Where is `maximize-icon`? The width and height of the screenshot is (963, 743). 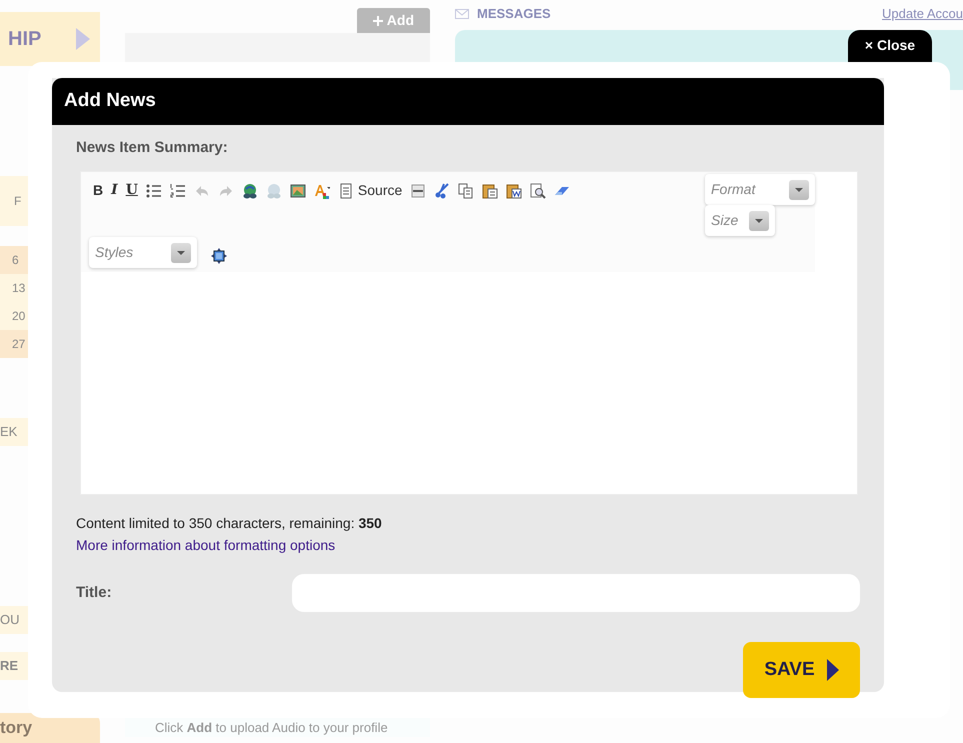
maximize-icon is located at coordinates (219, 256).